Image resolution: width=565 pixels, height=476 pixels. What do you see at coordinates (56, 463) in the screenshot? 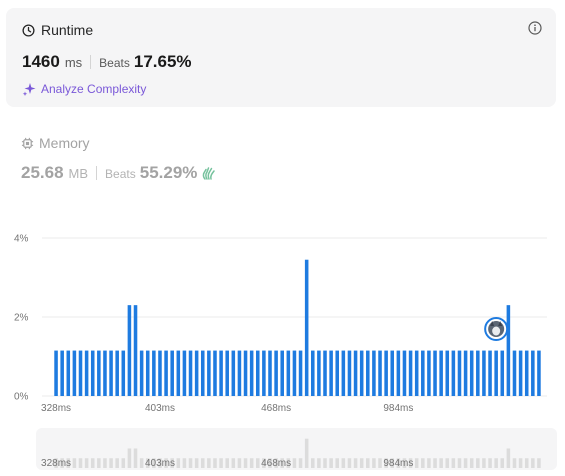
I see `mini-x-tick-label: 328ms` at bounding box center [56, 463].